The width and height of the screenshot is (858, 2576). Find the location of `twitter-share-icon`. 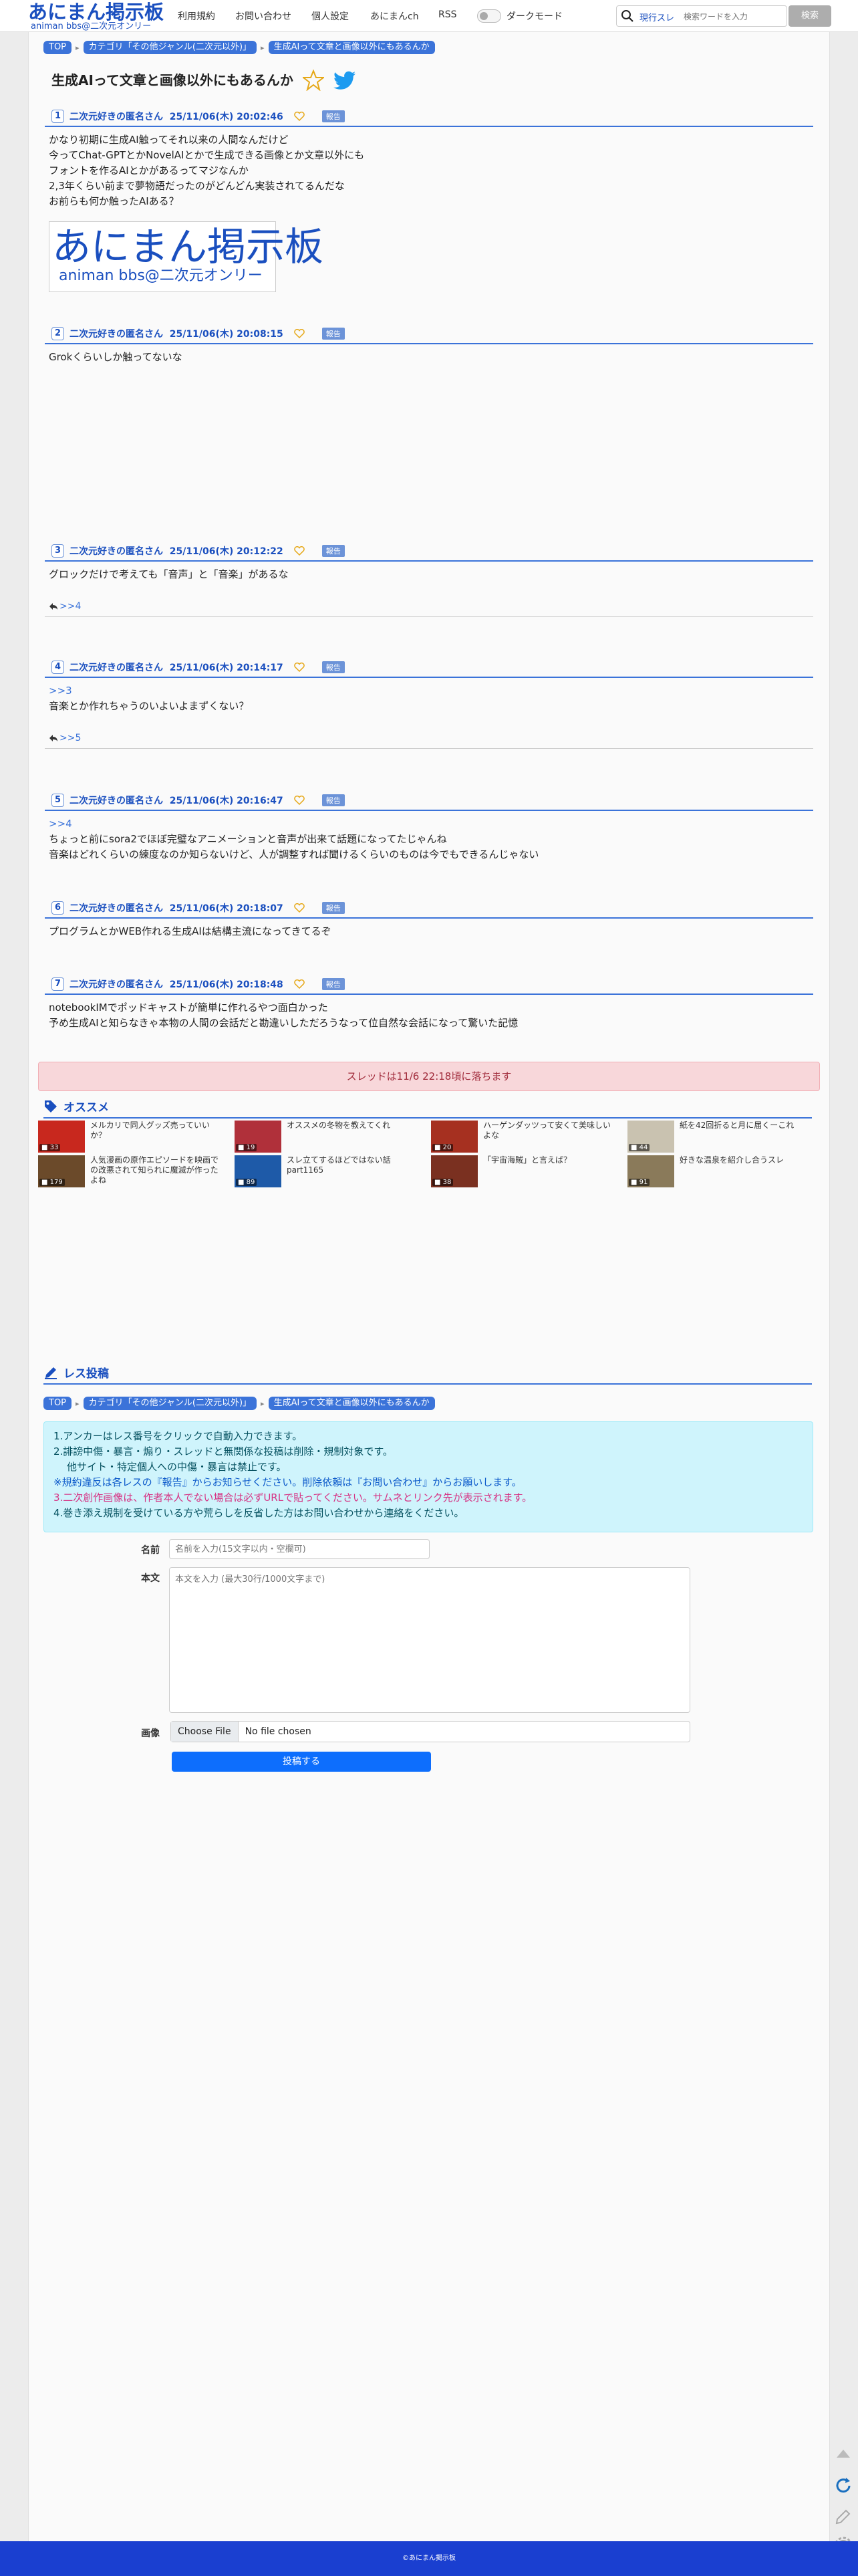

twitter-share-icon is located at coordinates (344, 81).